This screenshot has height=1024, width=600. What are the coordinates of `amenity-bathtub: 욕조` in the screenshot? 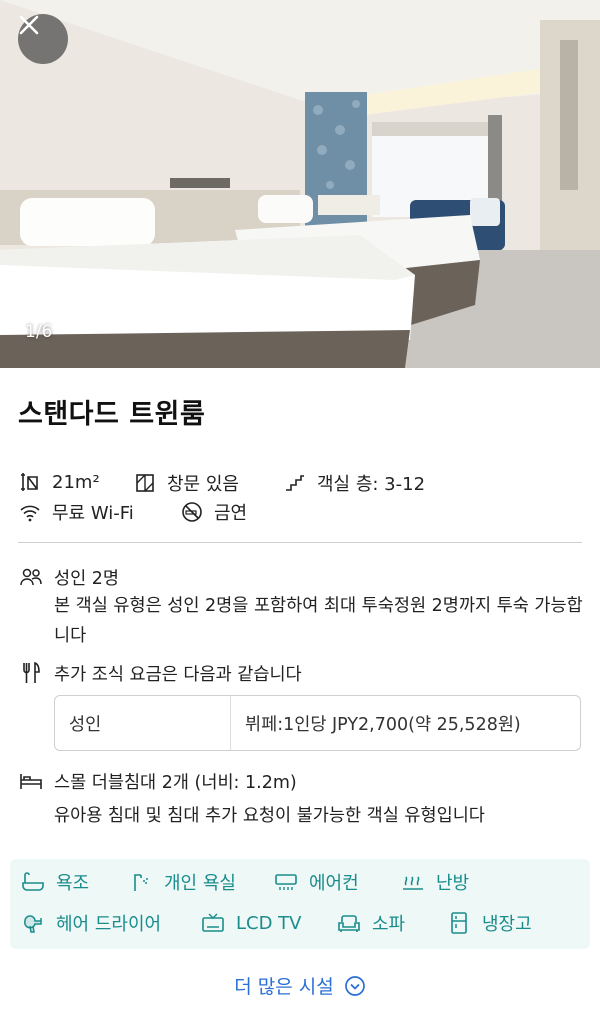 It's located at (54, 882).